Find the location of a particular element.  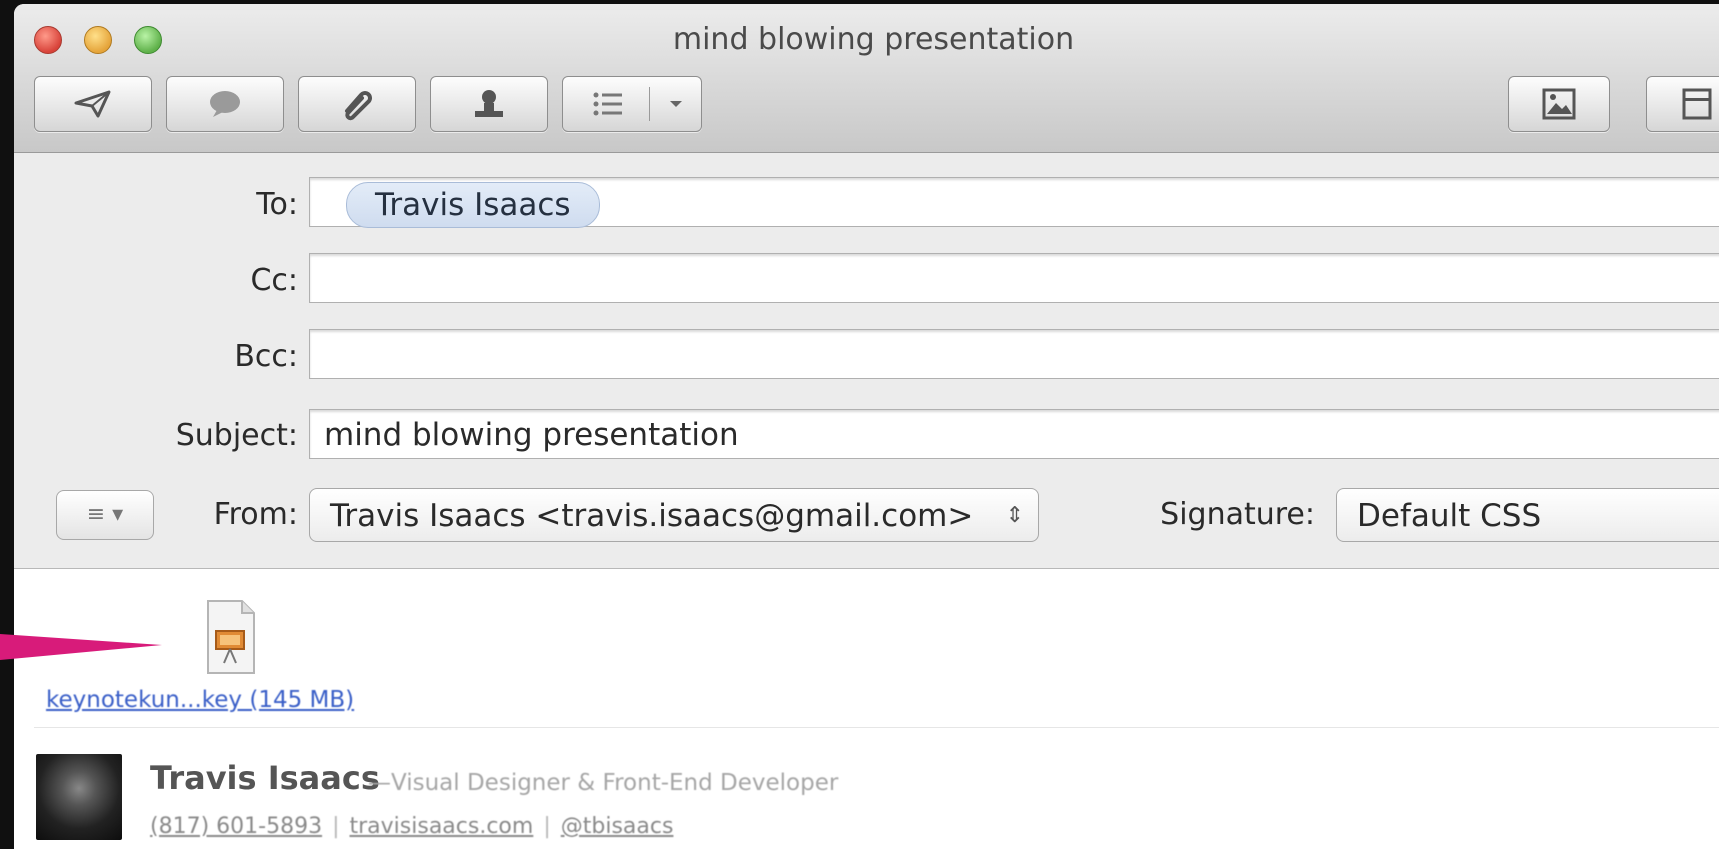

speech-bubble-icon is located at coordinates (225, 104).